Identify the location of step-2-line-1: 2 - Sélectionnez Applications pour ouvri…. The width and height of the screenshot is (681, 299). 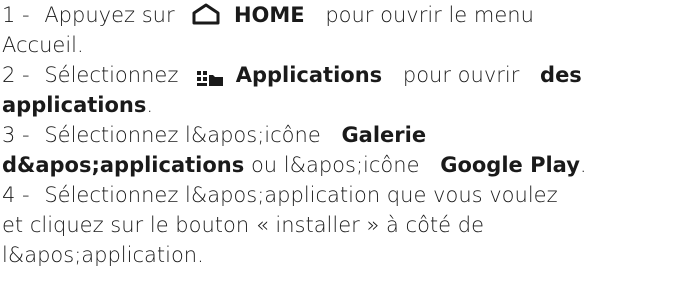
(341, 75).